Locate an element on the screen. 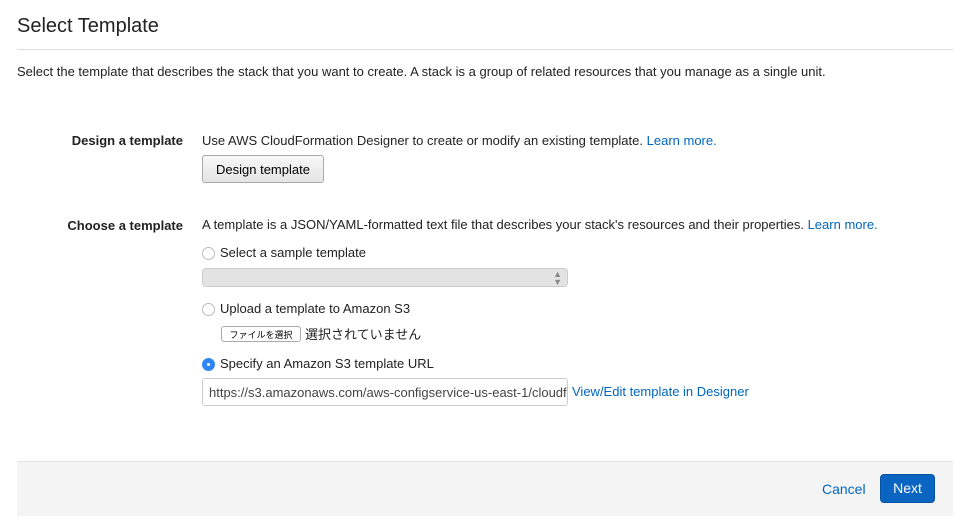  choose-learn-more-link: Learn more. is located at coordinates (843, 224).